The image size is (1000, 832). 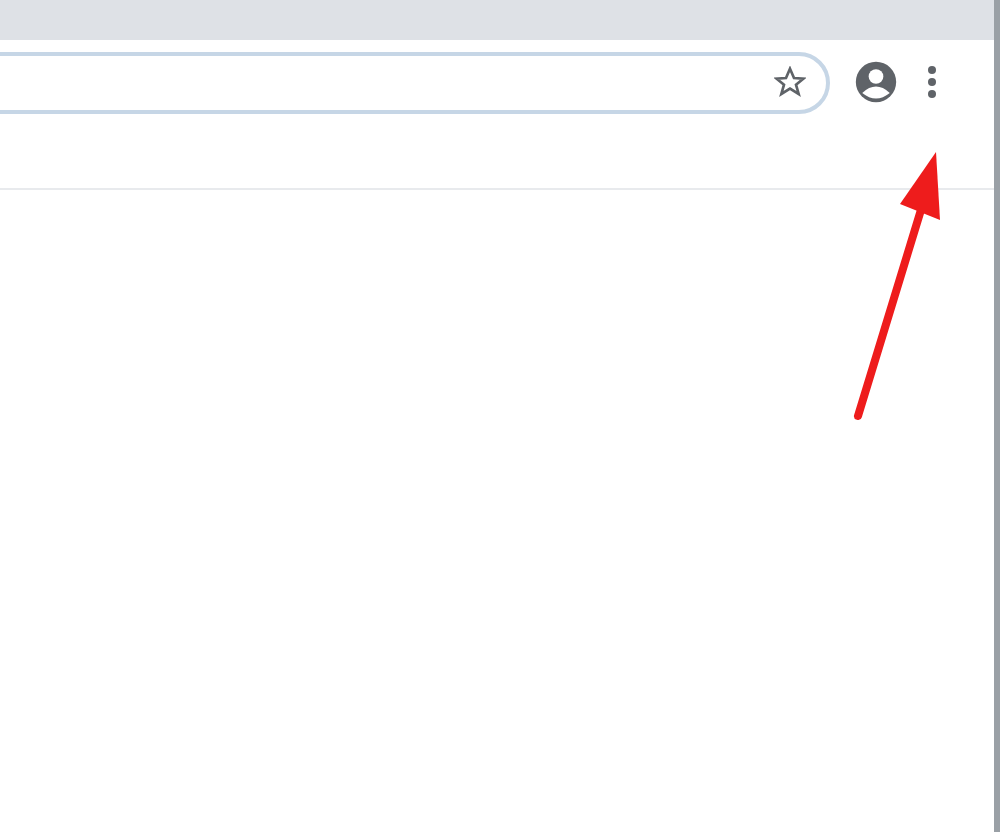 I want to click on profile-icon, so click(x=876, y=82).